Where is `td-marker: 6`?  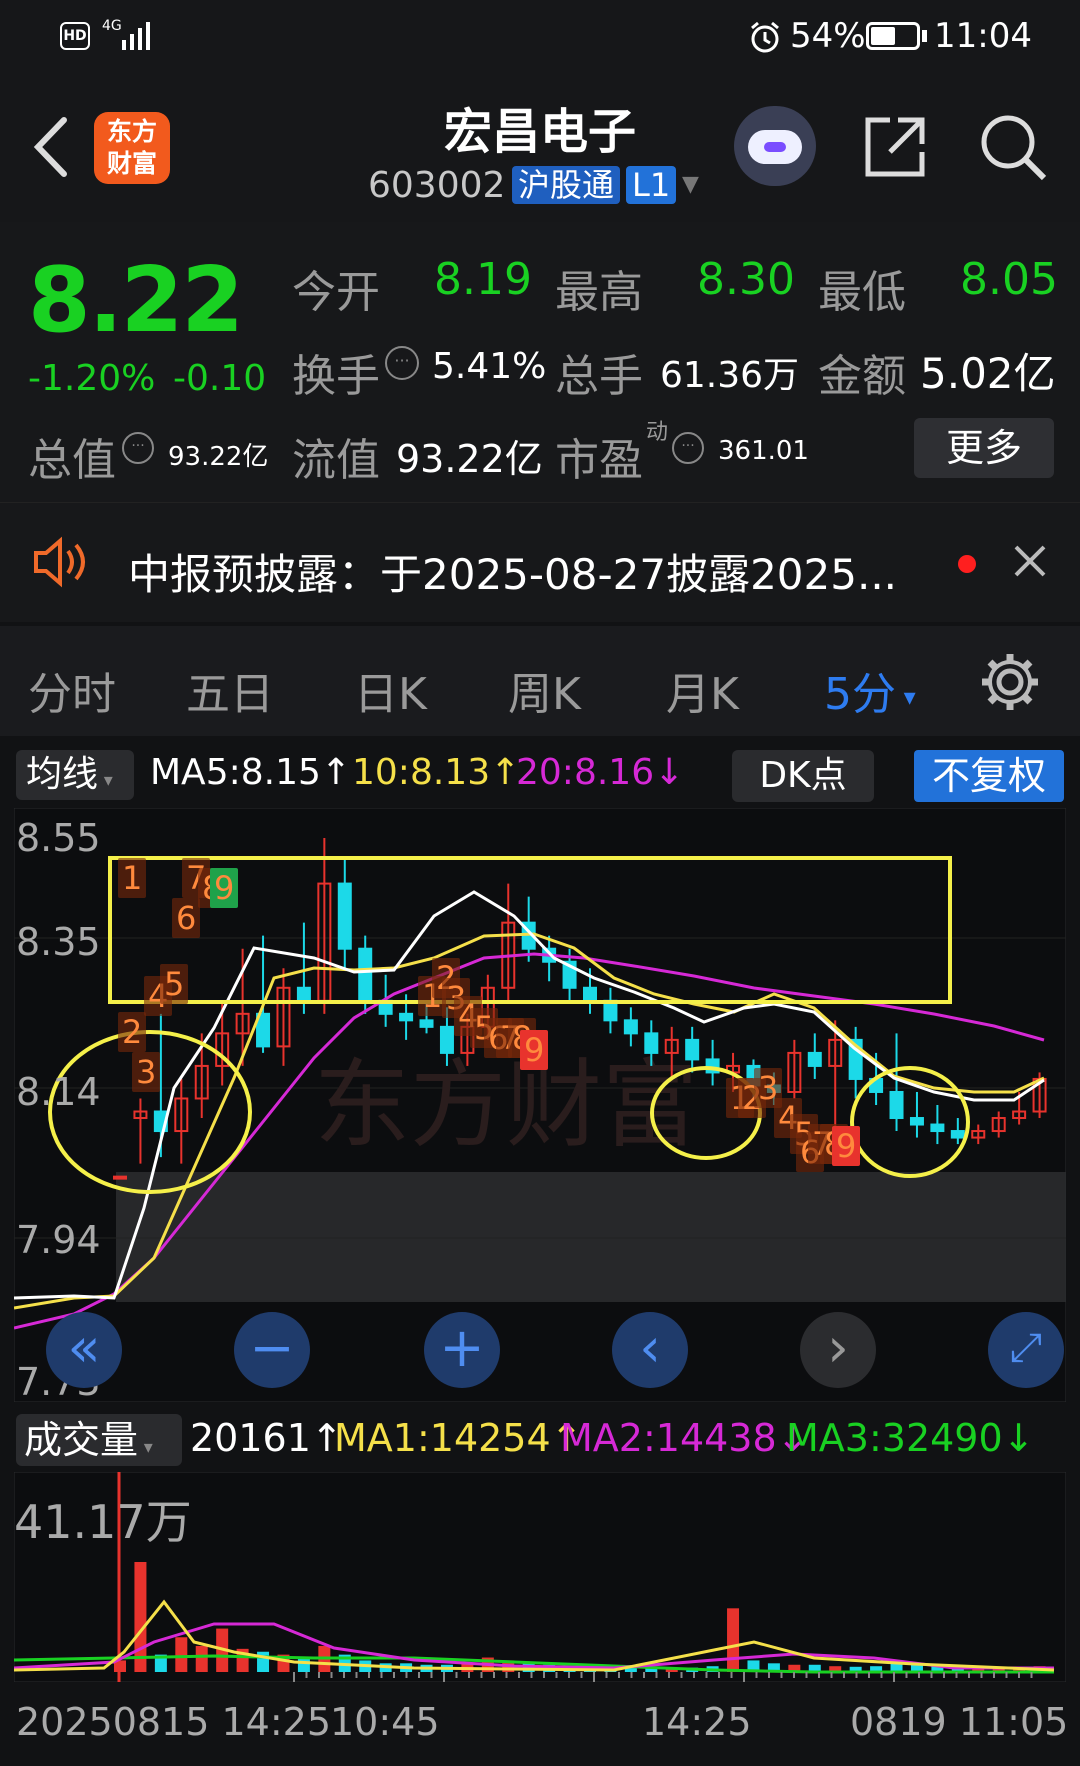 td-marker: 6 is located at coordinates (186, 918).